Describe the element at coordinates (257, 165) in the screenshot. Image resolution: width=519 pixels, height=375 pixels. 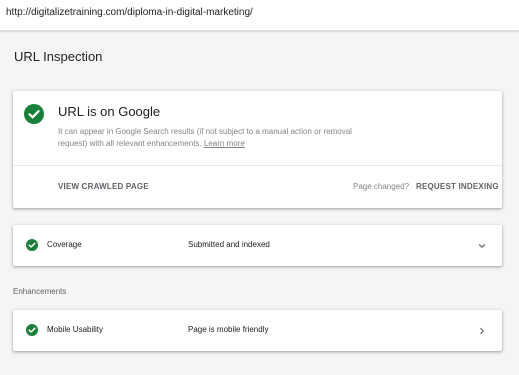
I see `divider` at that location.